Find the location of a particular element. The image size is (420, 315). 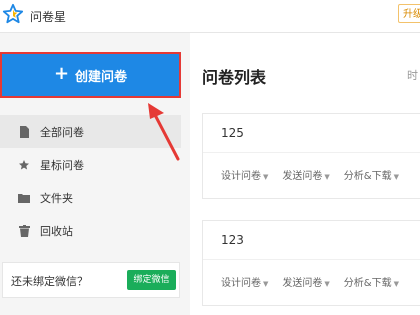

annotation-arrow-icon is located at coordinates (164, 132).